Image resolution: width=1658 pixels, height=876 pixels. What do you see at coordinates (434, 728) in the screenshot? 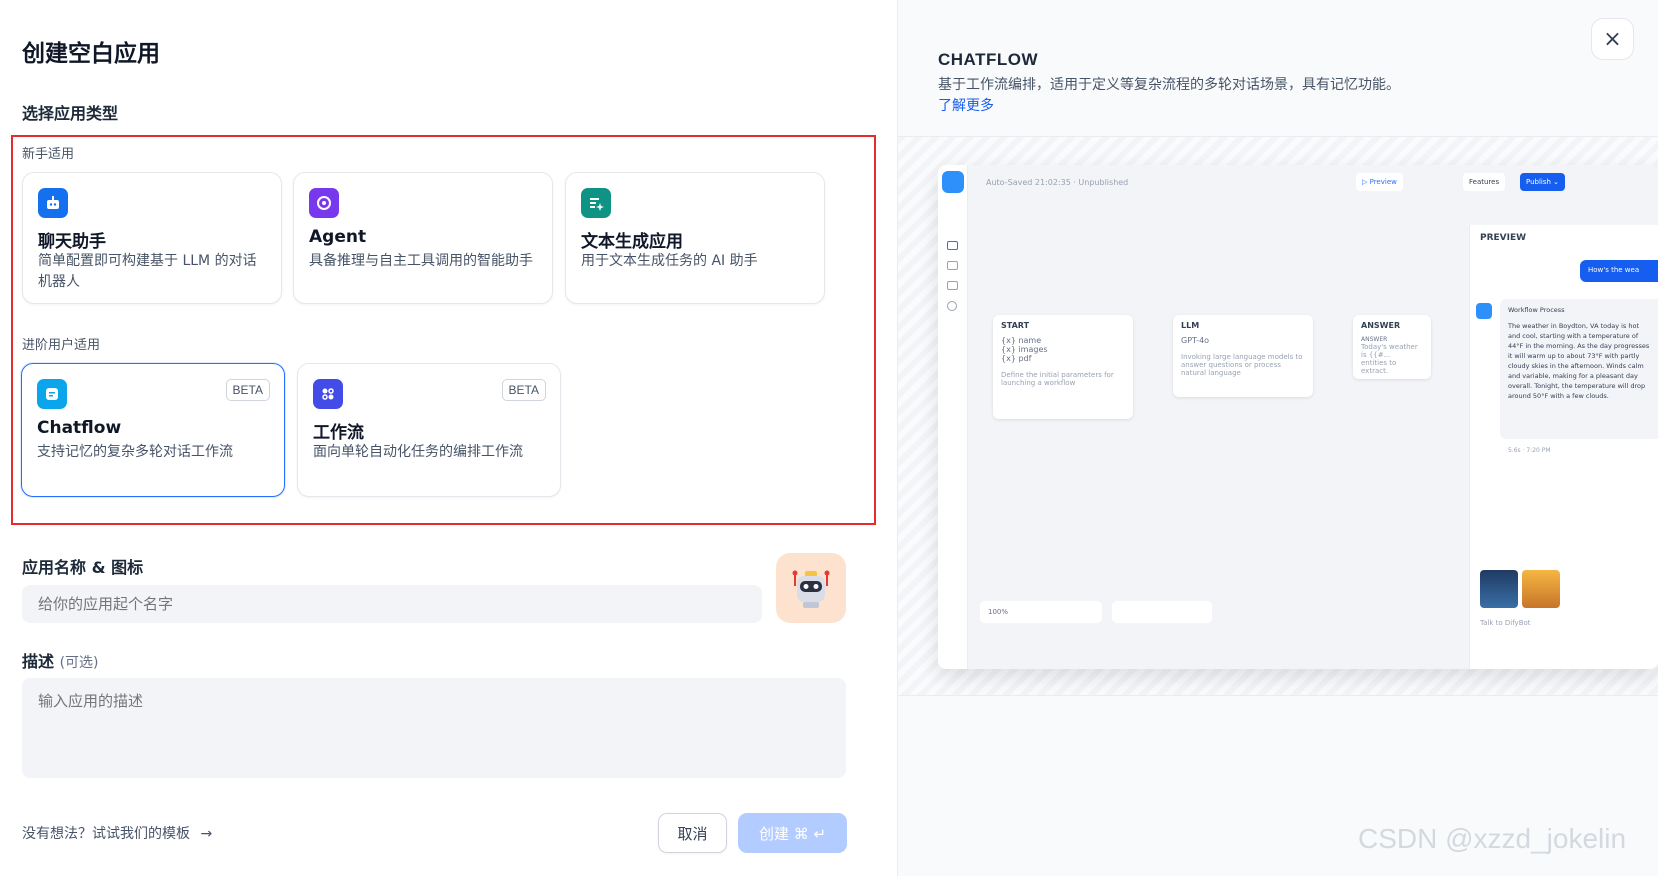
I see `app-desc-textarea` at bounding box center [434, 728].